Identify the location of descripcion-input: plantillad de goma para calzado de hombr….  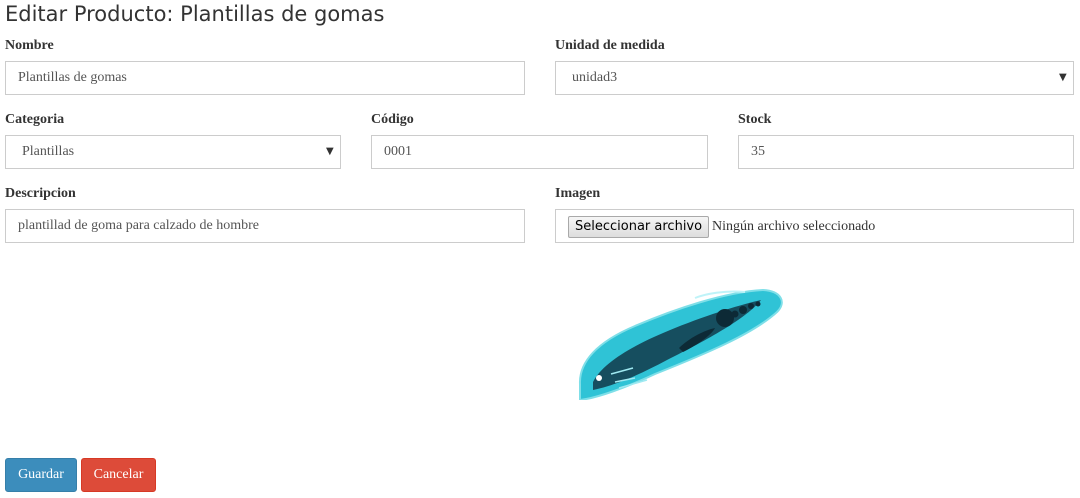
(265, 226).